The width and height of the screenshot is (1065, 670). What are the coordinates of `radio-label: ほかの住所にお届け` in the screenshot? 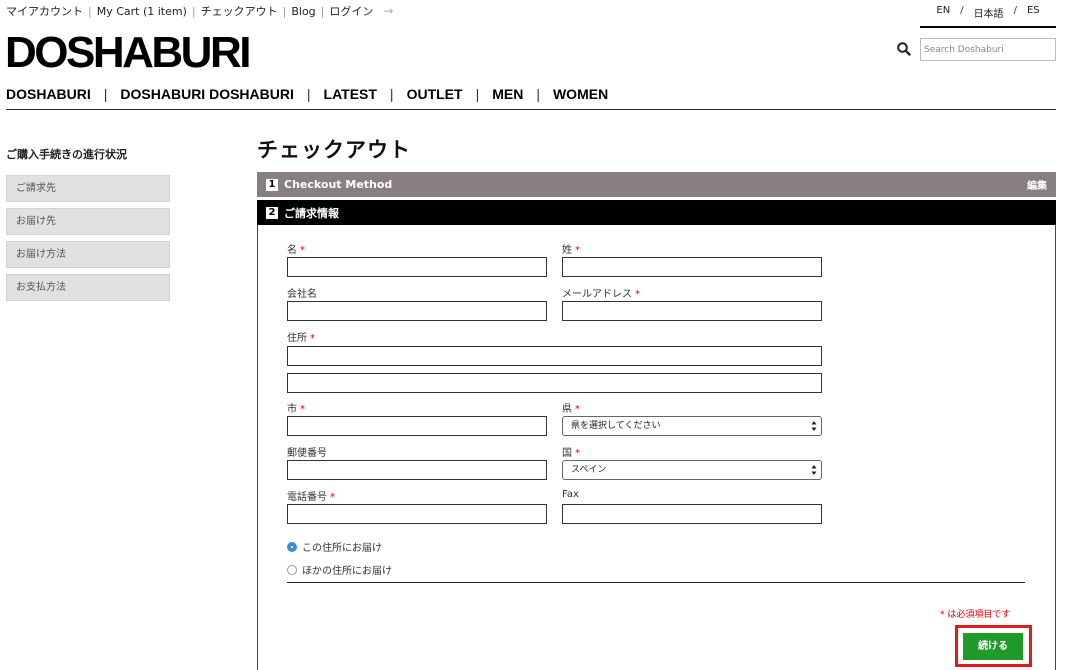 It's located at (347, 571).